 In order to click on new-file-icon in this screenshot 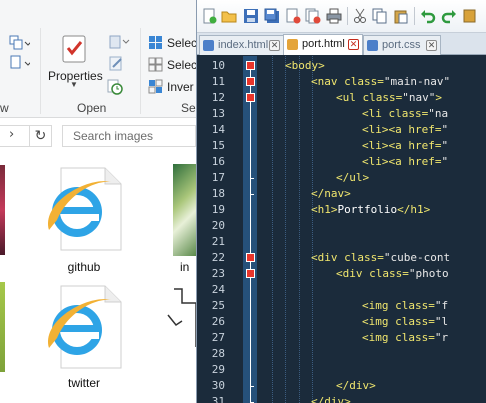, I will do `click(209, 16)`.